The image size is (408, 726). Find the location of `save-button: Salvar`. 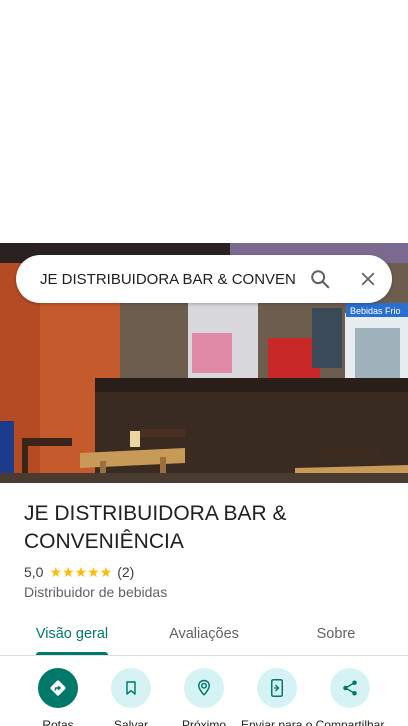

save-button: Salvar is located at coordinates (131, 697).